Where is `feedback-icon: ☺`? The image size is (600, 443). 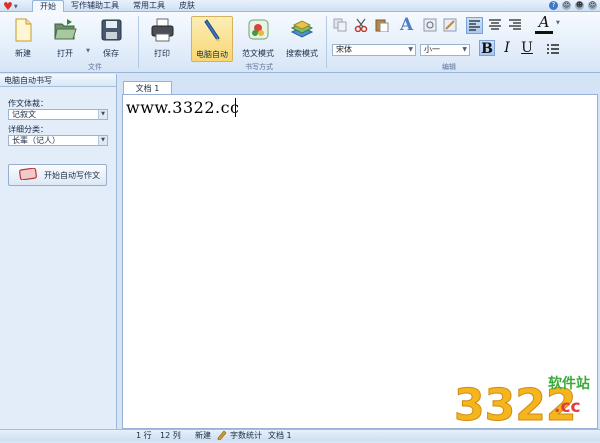 feedback-icon: ☺ is located at coordinates (592, 5).